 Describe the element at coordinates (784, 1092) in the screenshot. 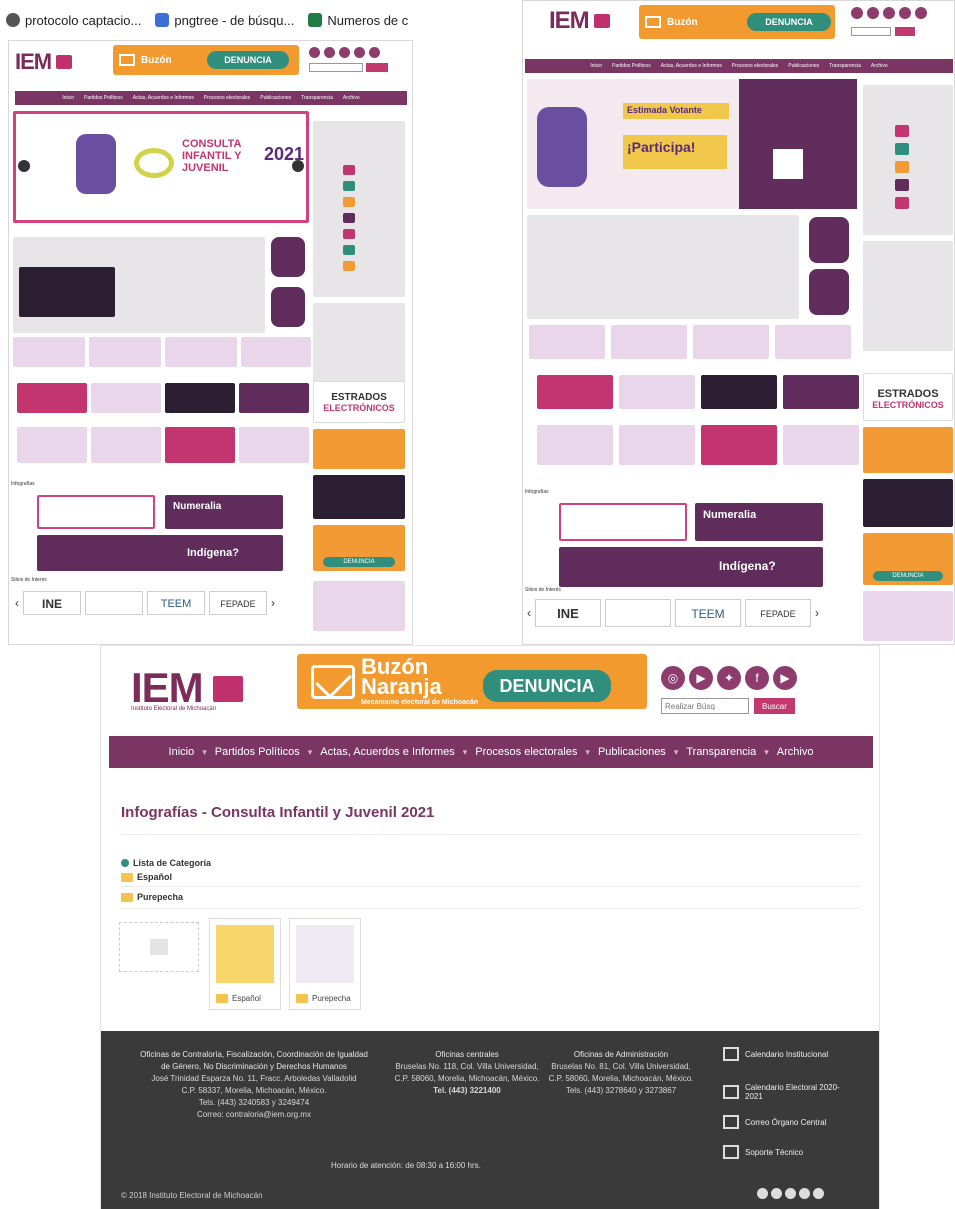

I see `footer-link: Calendario Electoral 2020-2021` at that location.